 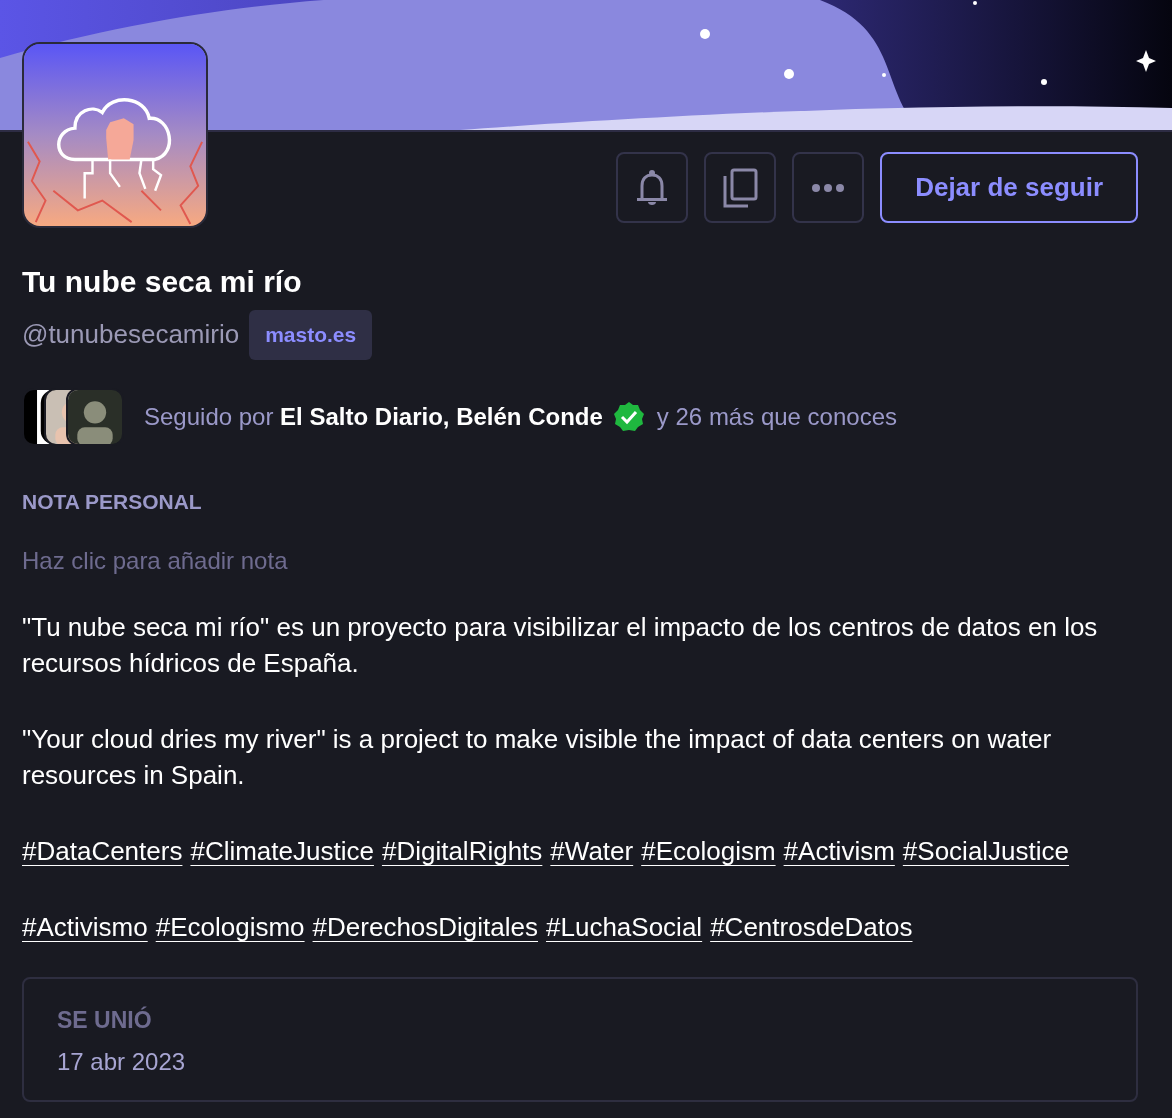 I want to click on hashtag-link: #Activism, so click(x=839, y=851).